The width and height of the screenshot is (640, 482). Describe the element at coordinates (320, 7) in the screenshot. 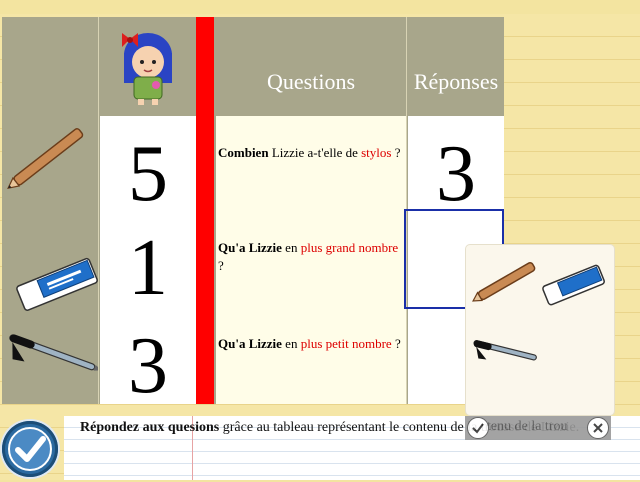

I see `top-stripe` at that location.